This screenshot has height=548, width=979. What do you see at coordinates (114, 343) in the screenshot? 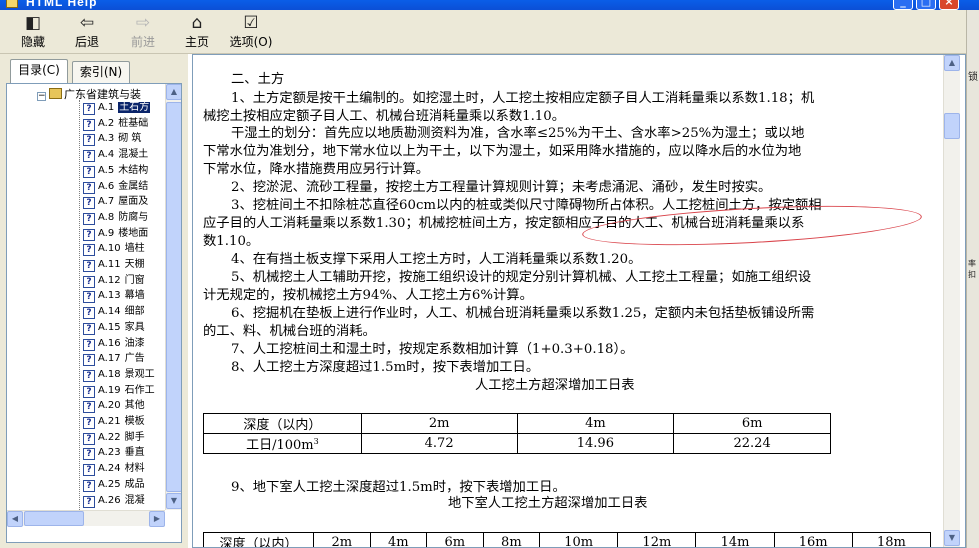
I see `tree-item: ? A.16 油漆` at bounding box center [114, 343].